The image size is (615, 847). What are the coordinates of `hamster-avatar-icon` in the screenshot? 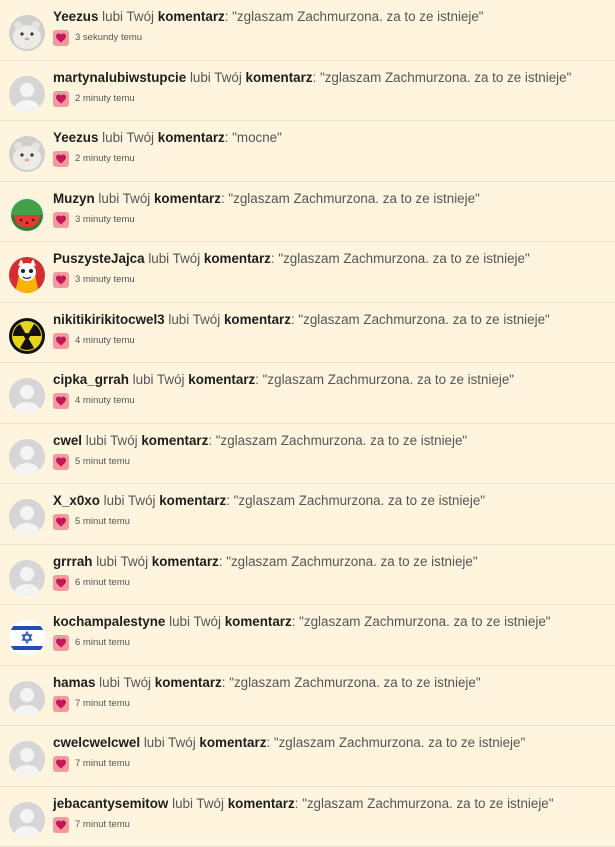 It's located at (27, 33).